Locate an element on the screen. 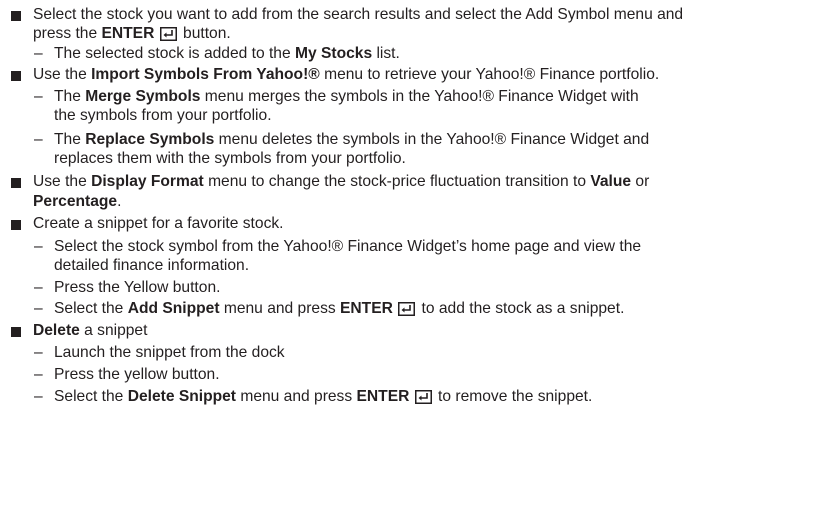 This screenshot has height=506, width=837. sub-line-1: Press the Yellow button. is located at coordinates (137, 287).